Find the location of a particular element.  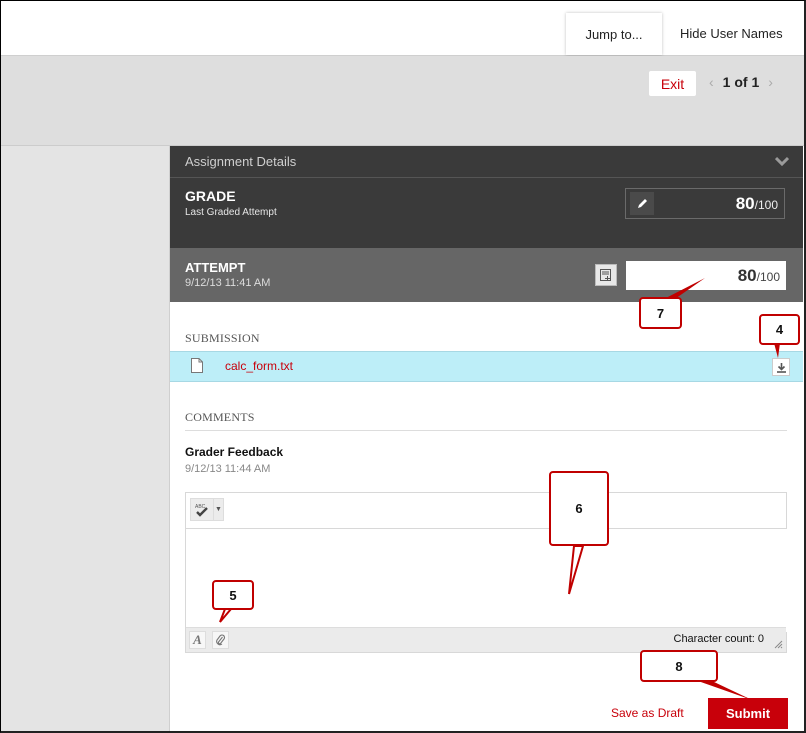

callout-7: 7 is located at coordinates (660, 313).